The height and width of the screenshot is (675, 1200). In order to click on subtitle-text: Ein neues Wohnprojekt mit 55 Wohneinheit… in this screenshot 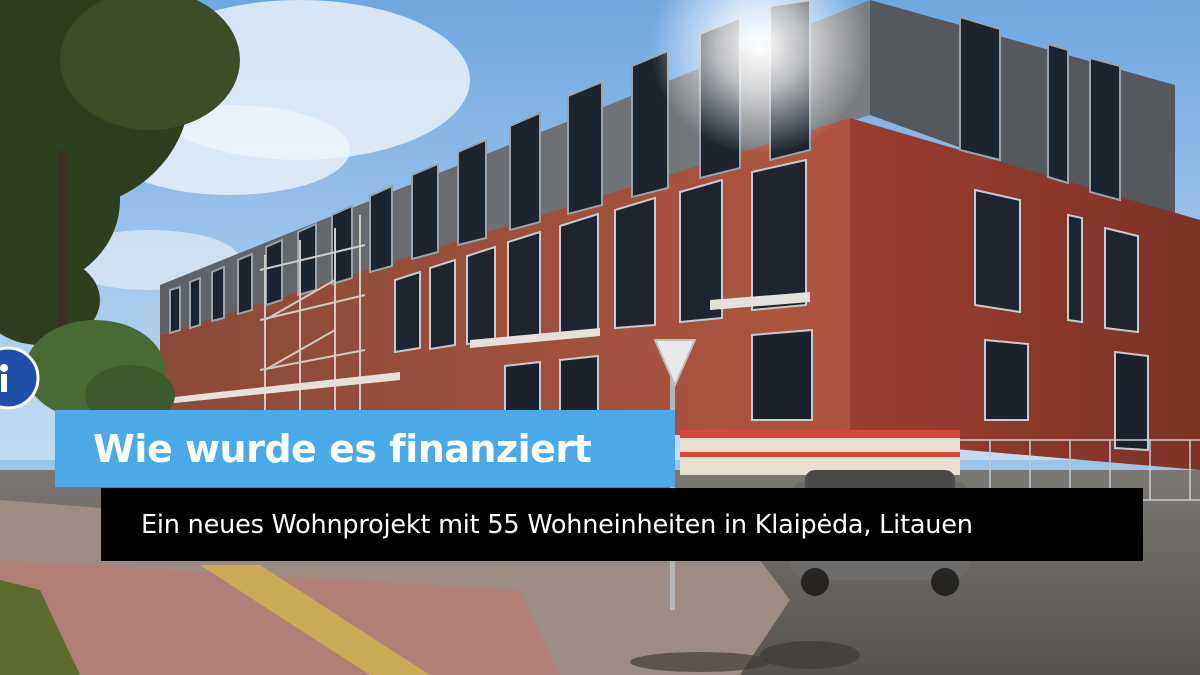, I will do `click(557, 524)`.